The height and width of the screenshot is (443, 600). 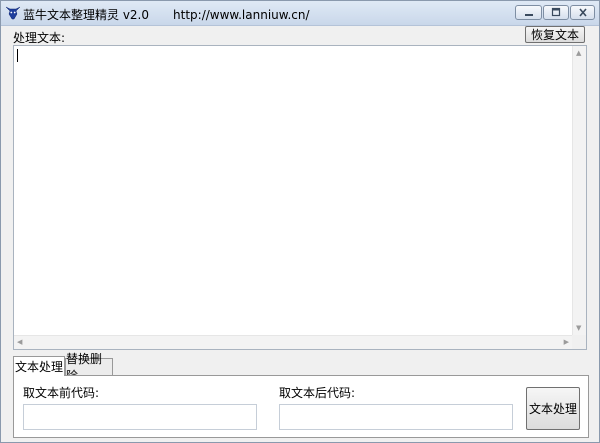 I want to click on scroll-down-icon: ▼, so click(x=578, y=328).